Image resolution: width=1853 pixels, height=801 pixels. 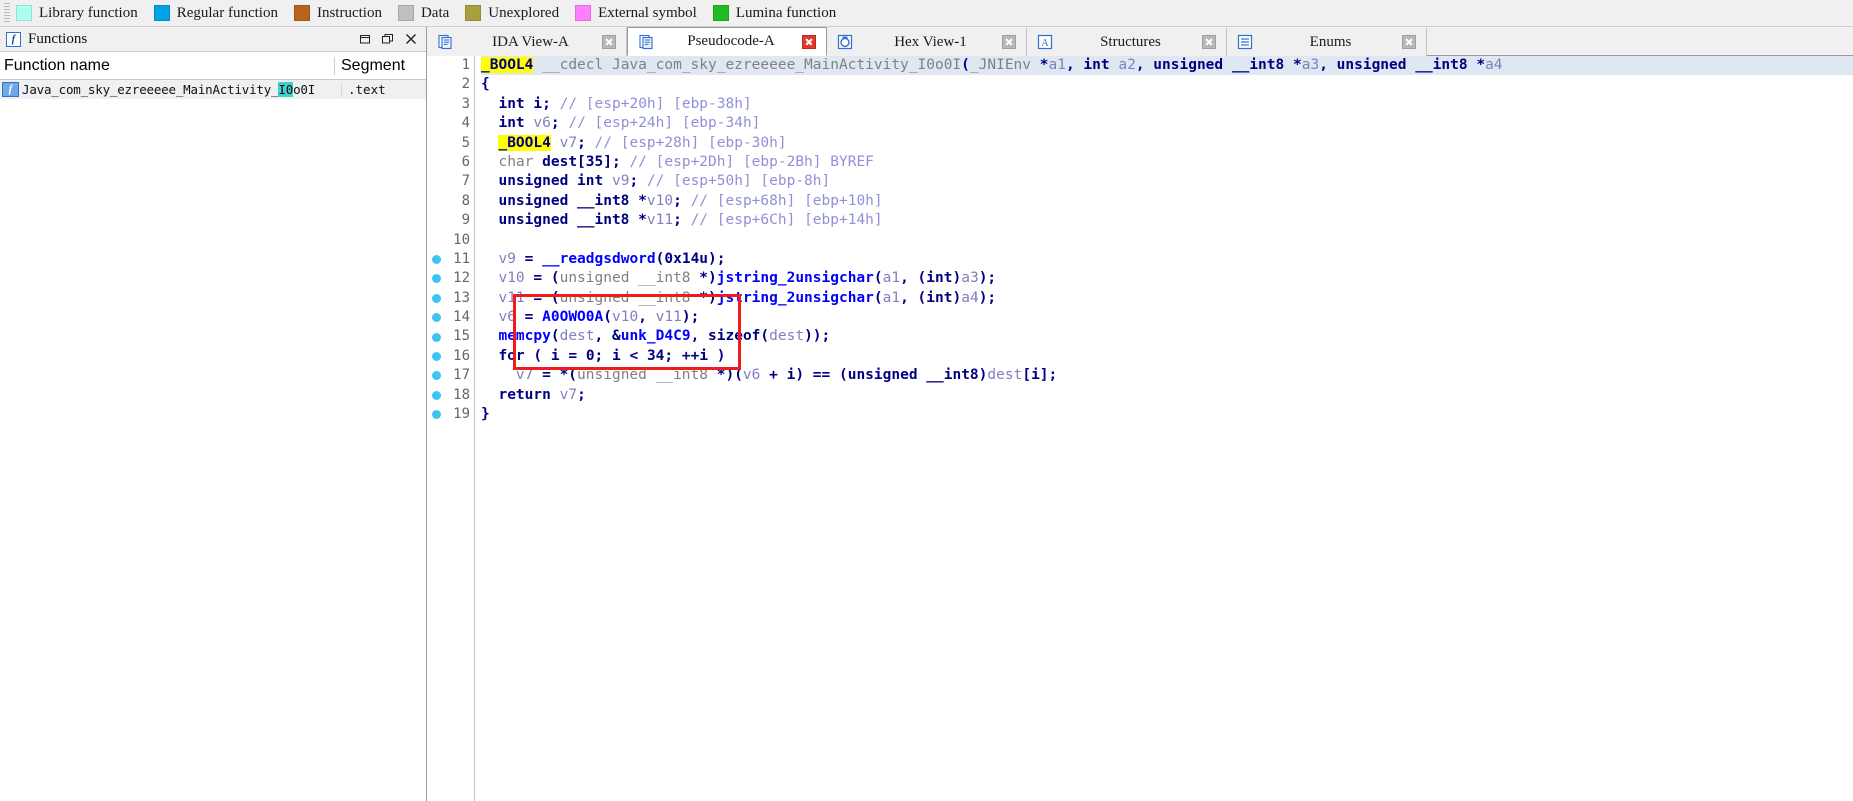 What do you see at coordinates (1167, 123) in the screenshot?
I see `code-line-4: int v6; // [esp+24h] [ebp-34h]` at bounding box center [1167, 123].